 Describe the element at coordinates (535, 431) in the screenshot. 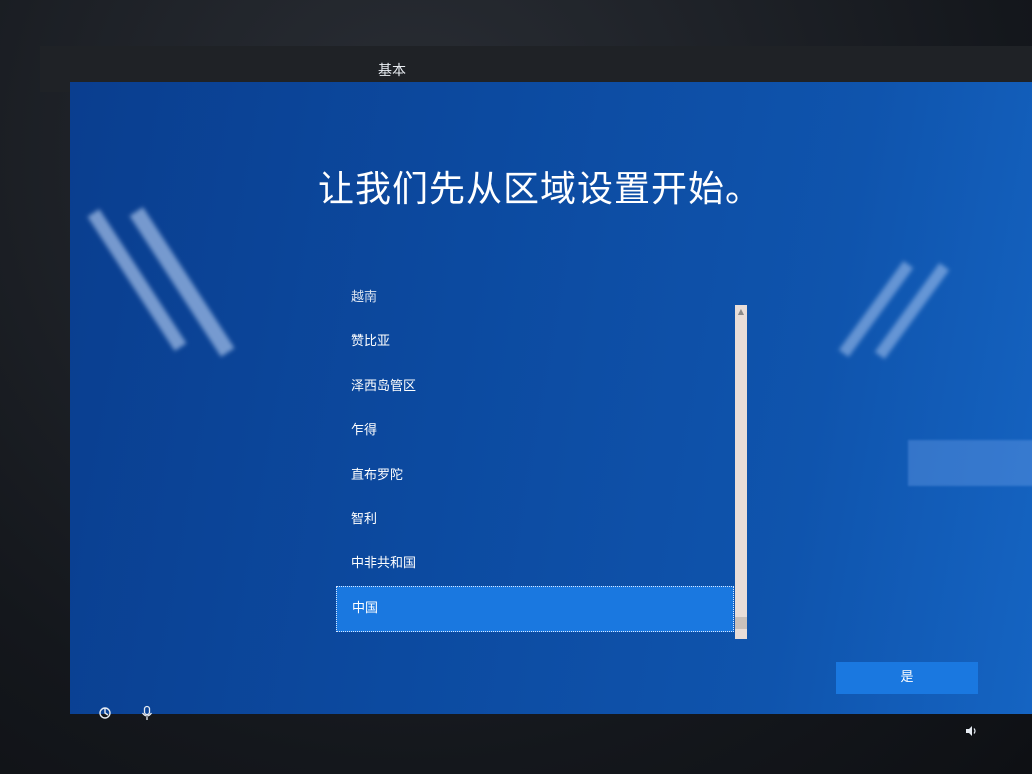

I see `list-item: 乍得` at that location.